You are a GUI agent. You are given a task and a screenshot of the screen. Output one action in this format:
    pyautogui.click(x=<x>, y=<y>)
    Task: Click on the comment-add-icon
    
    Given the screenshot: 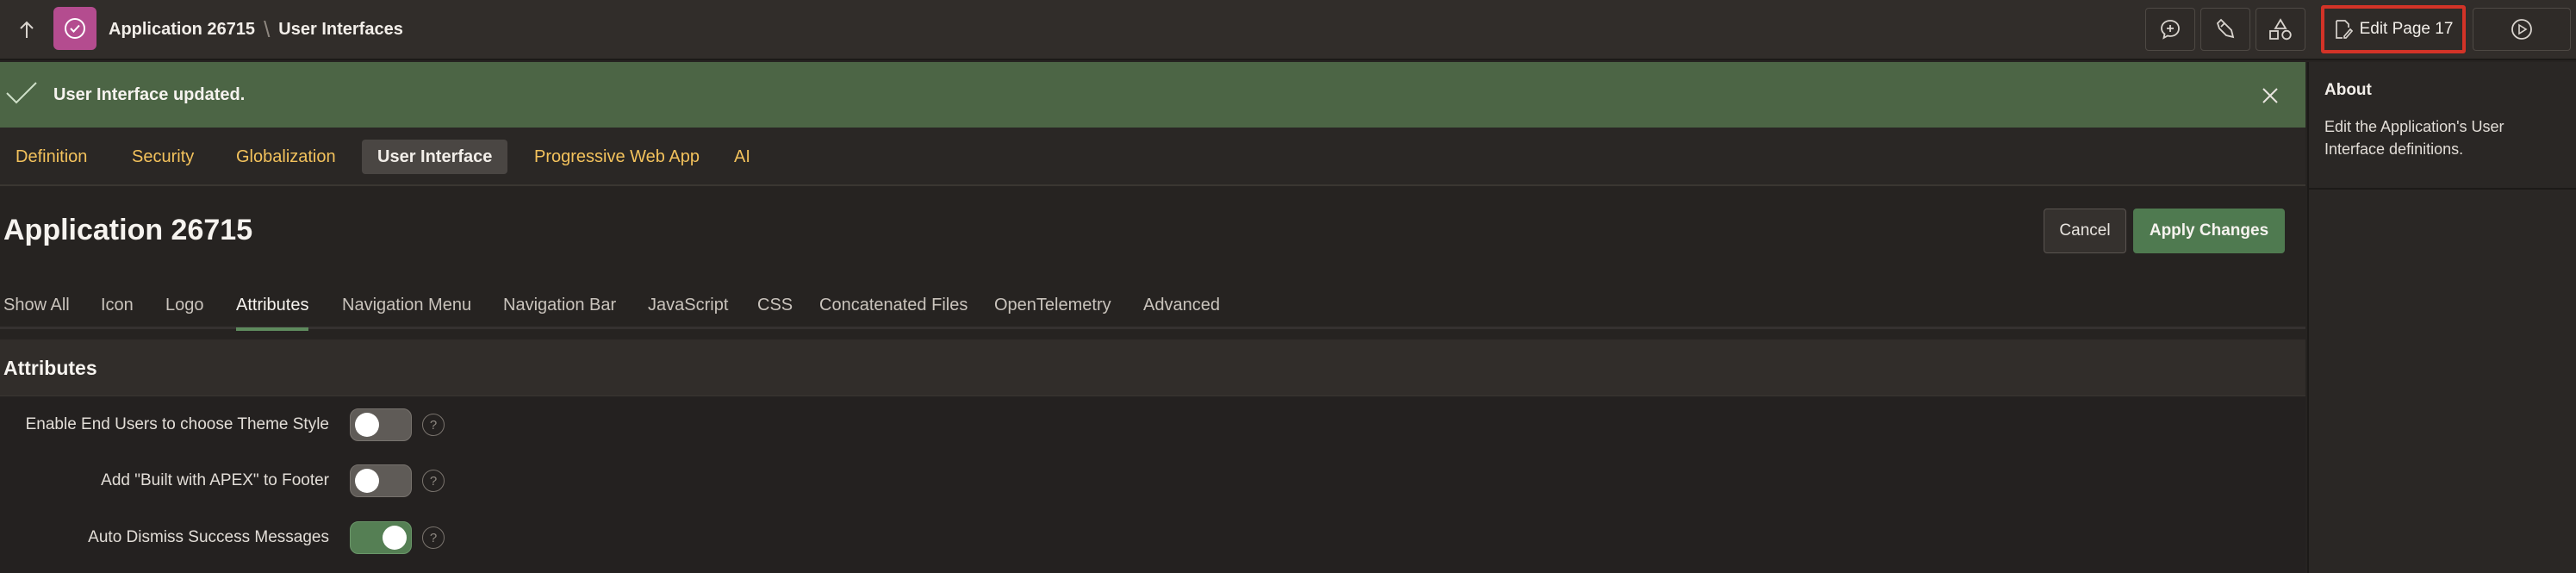 What is the action you would take?
    pyautogui.click(x=2171, y=30)
    